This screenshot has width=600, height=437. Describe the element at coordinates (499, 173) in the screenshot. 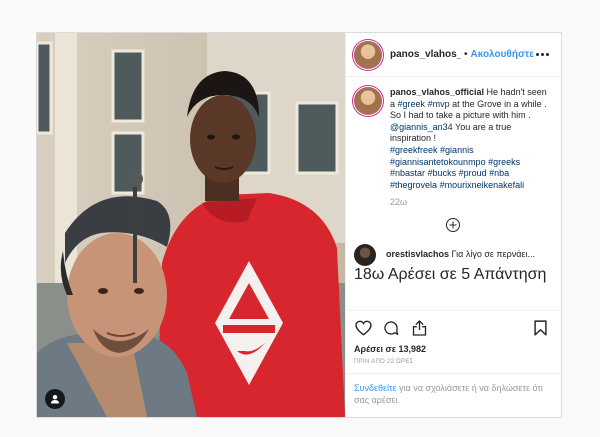

I see `hashtag-link: #nba` at that location.